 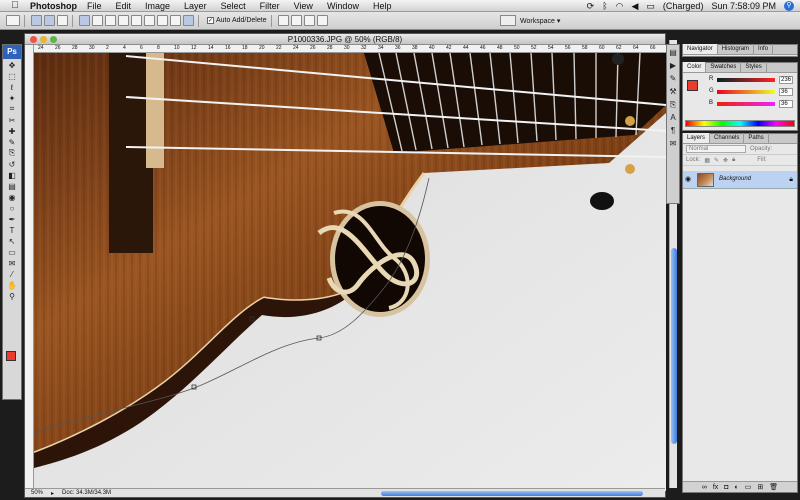 What do you see at coordinates (345, 39) in the screenshot?
I see `document-title-bar: P1000336.JPG @ 50% (RGB/8)` at bounding box center [345, 39].